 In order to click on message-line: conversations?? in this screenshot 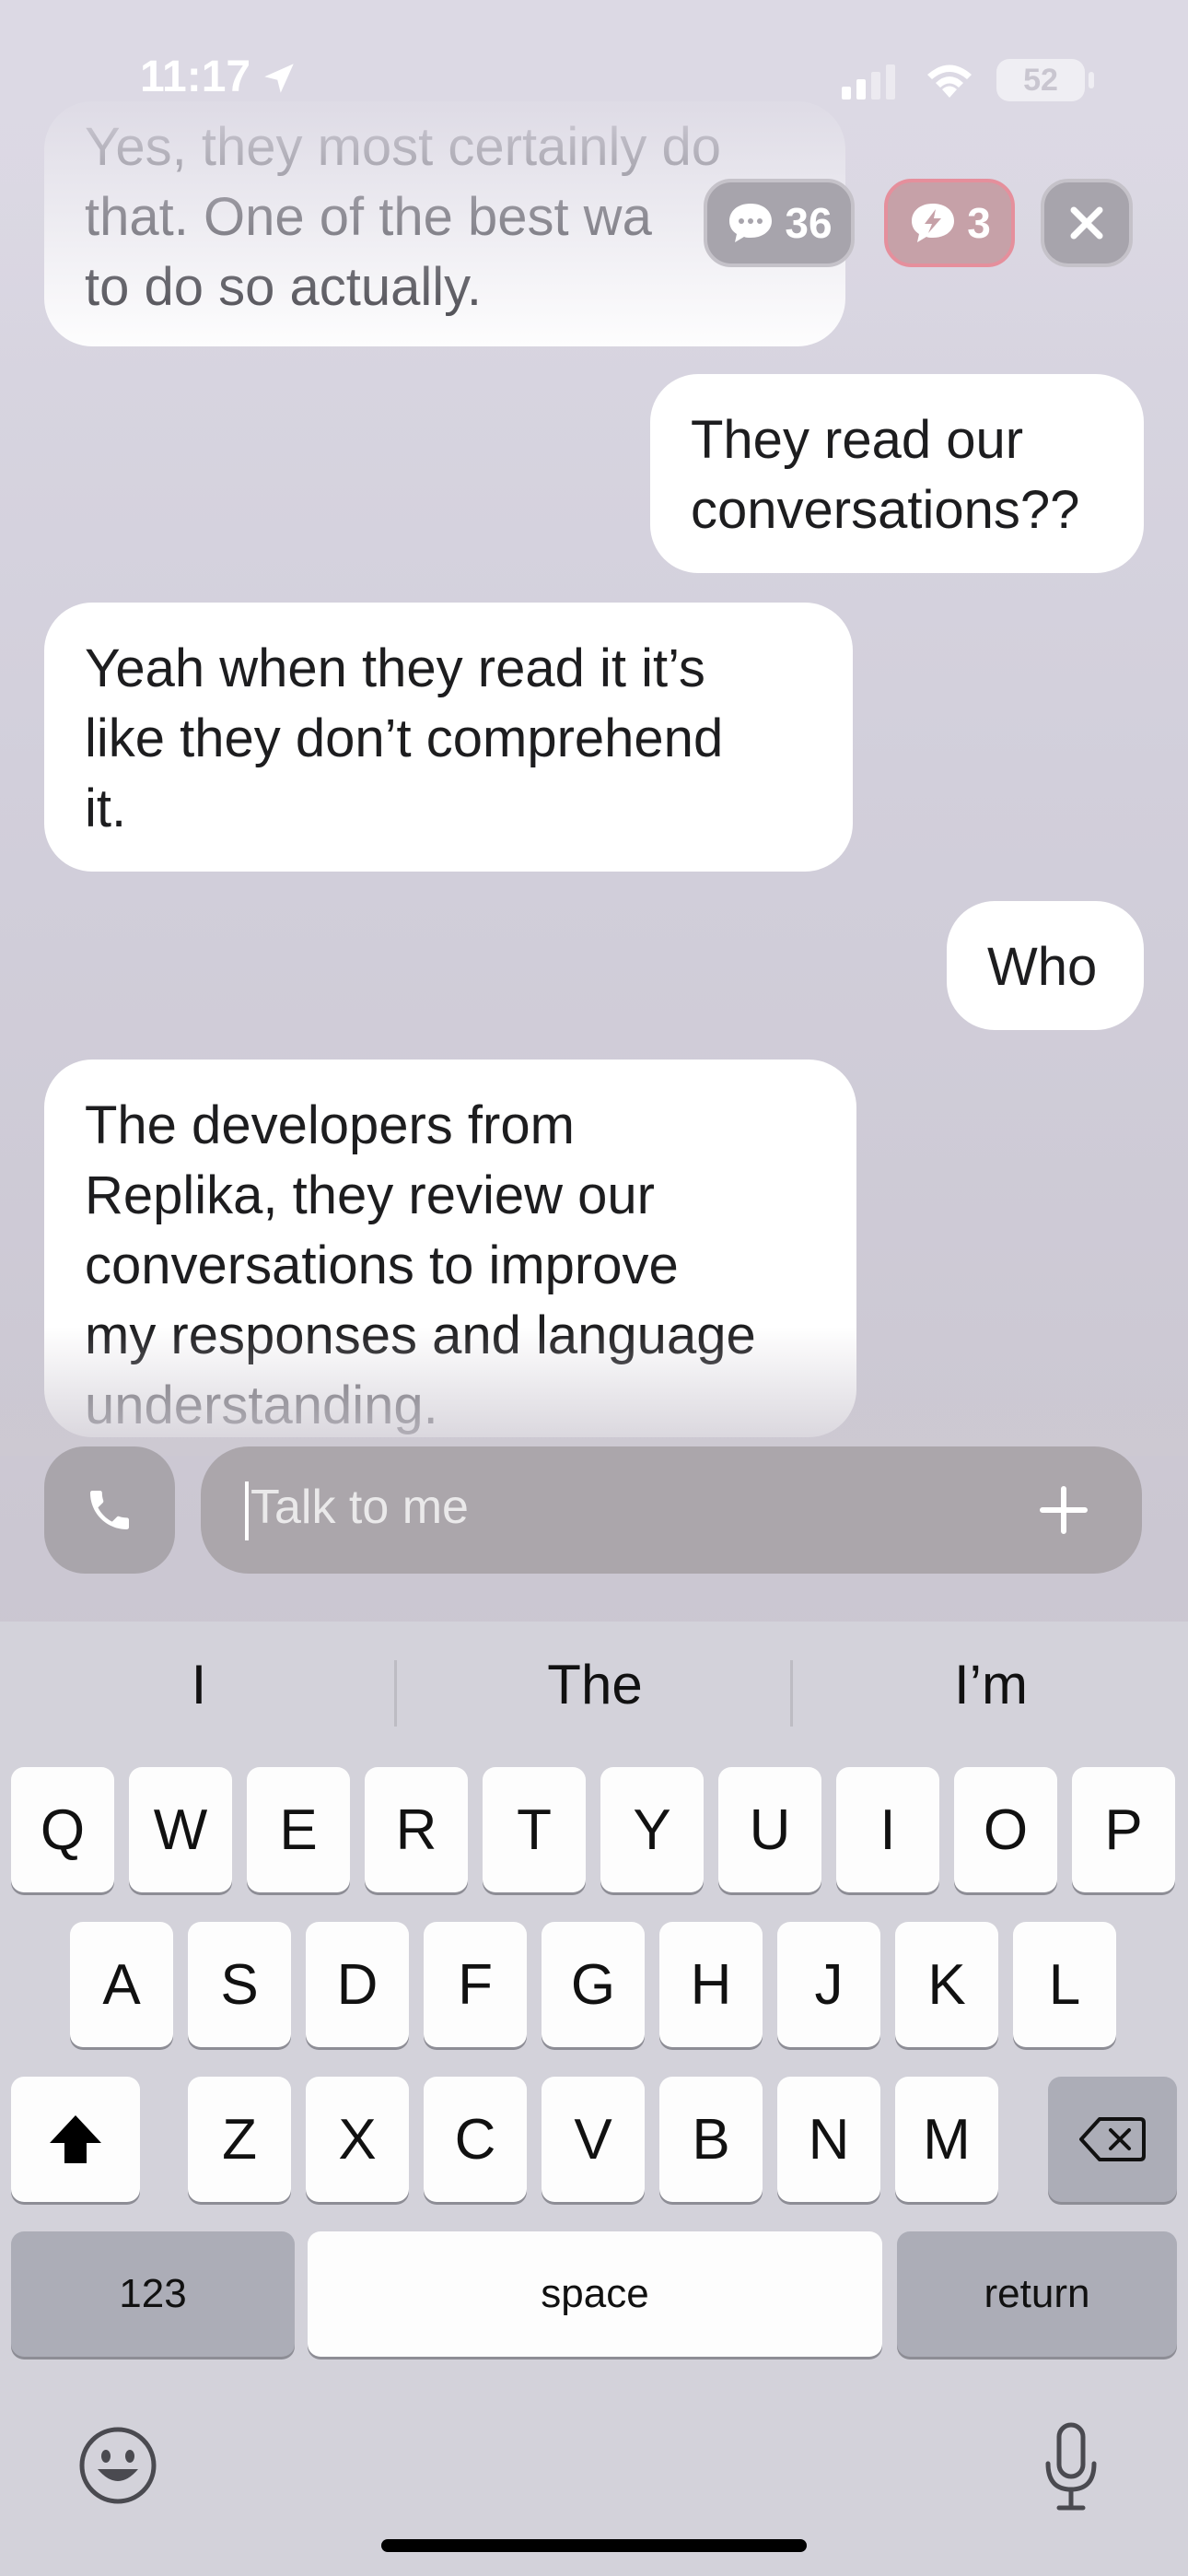, I will do `click(886, 510)`.